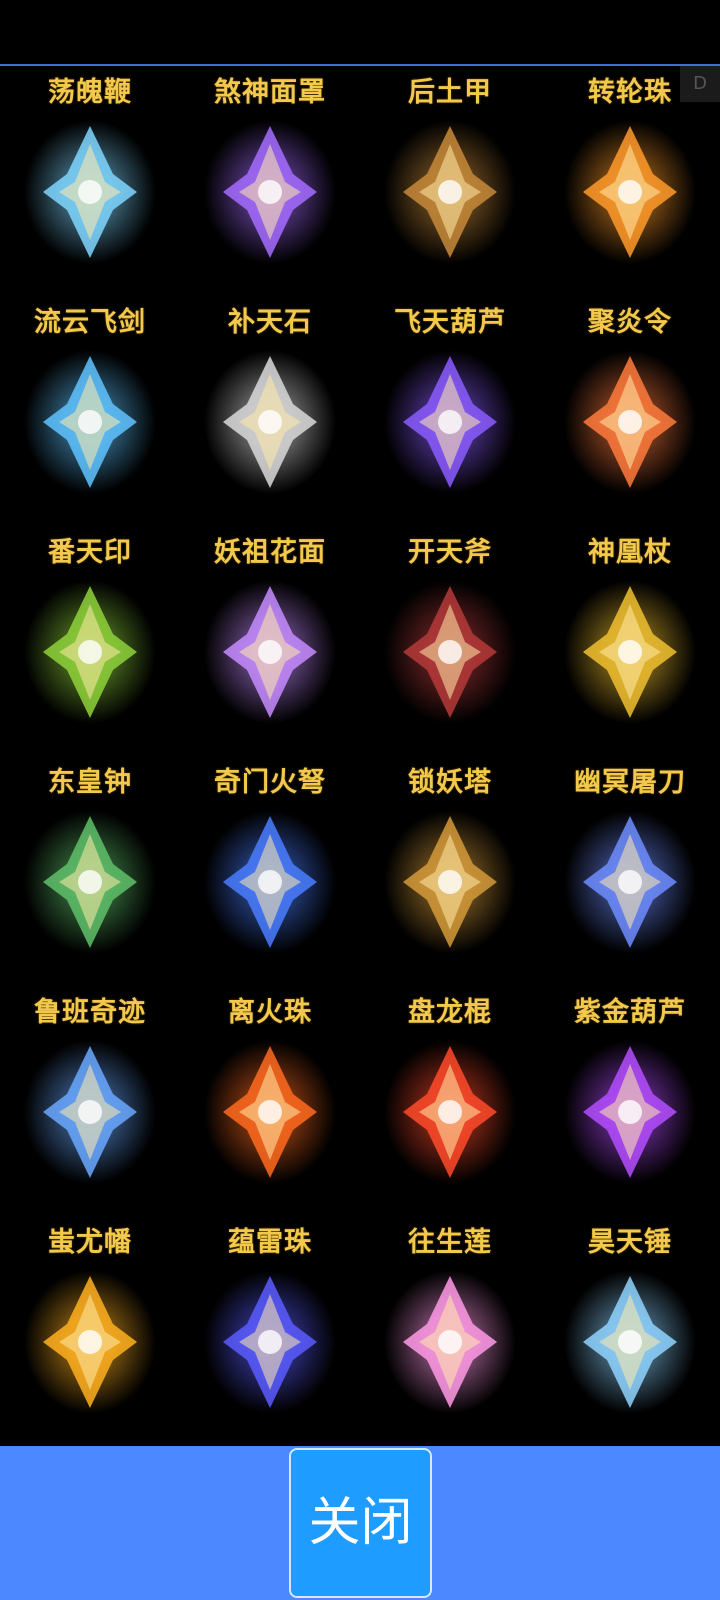 Image resolution: width=720 pixels, height=1600 pixels. I want to click on flower-mask-icon, so click(270, 649).